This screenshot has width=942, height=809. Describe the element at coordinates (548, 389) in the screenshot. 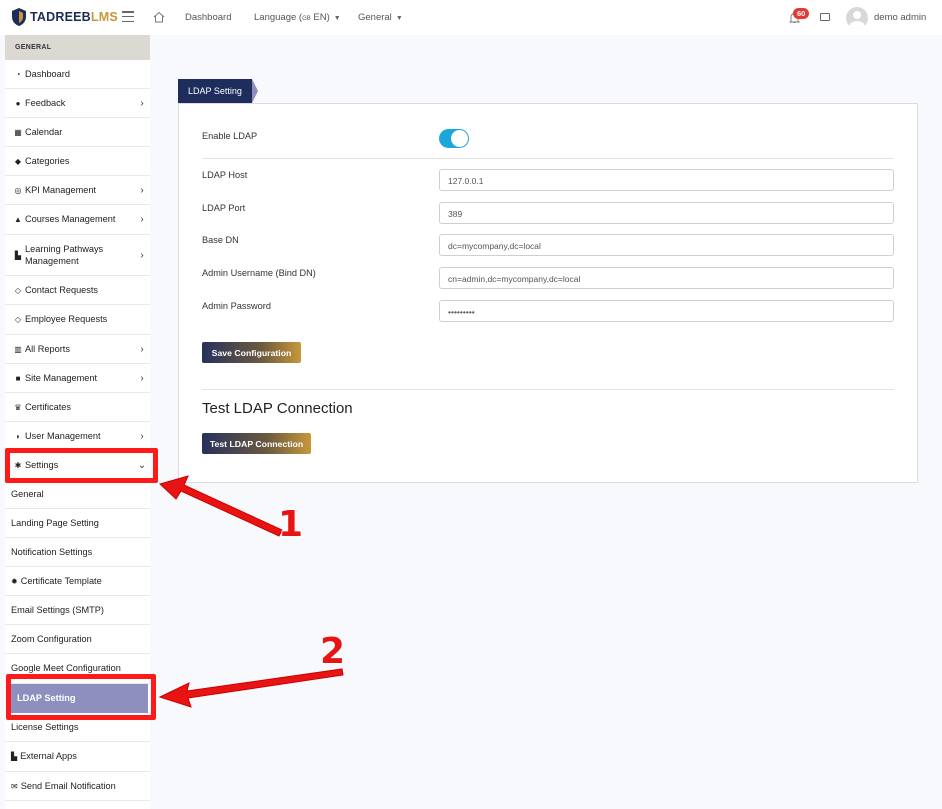

I see `divider` at that location.